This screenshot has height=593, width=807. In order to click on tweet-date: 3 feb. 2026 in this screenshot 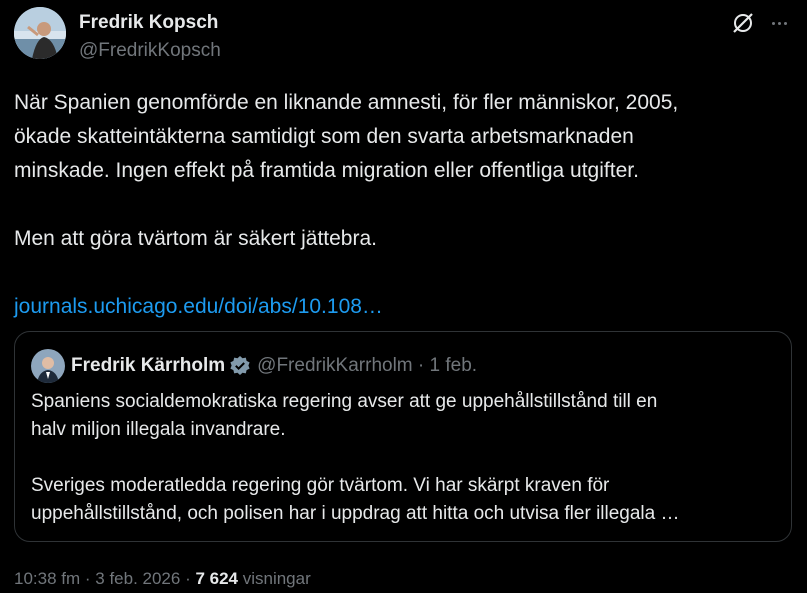, I will do `click(137, 578)`.